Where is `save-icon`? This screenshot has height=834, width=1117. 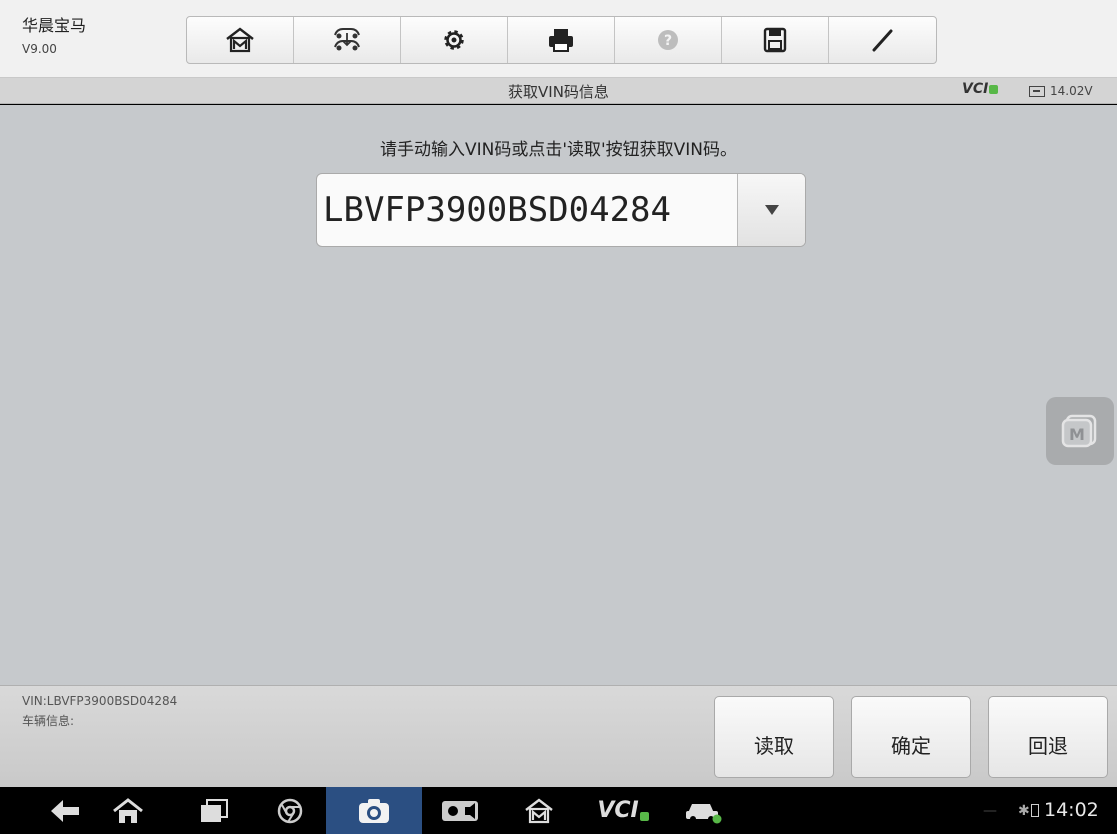
save-icon is located at coordinates (775, 40).